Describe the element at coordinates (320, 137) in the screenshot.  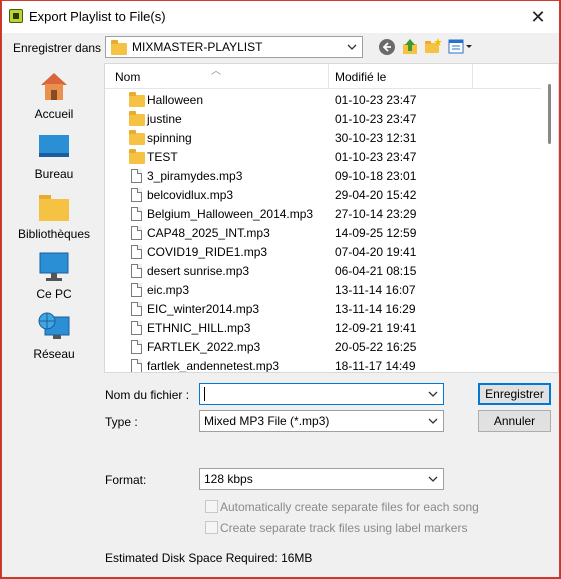
I see `list-item: spinning 30-10-23 12:31` at that location.